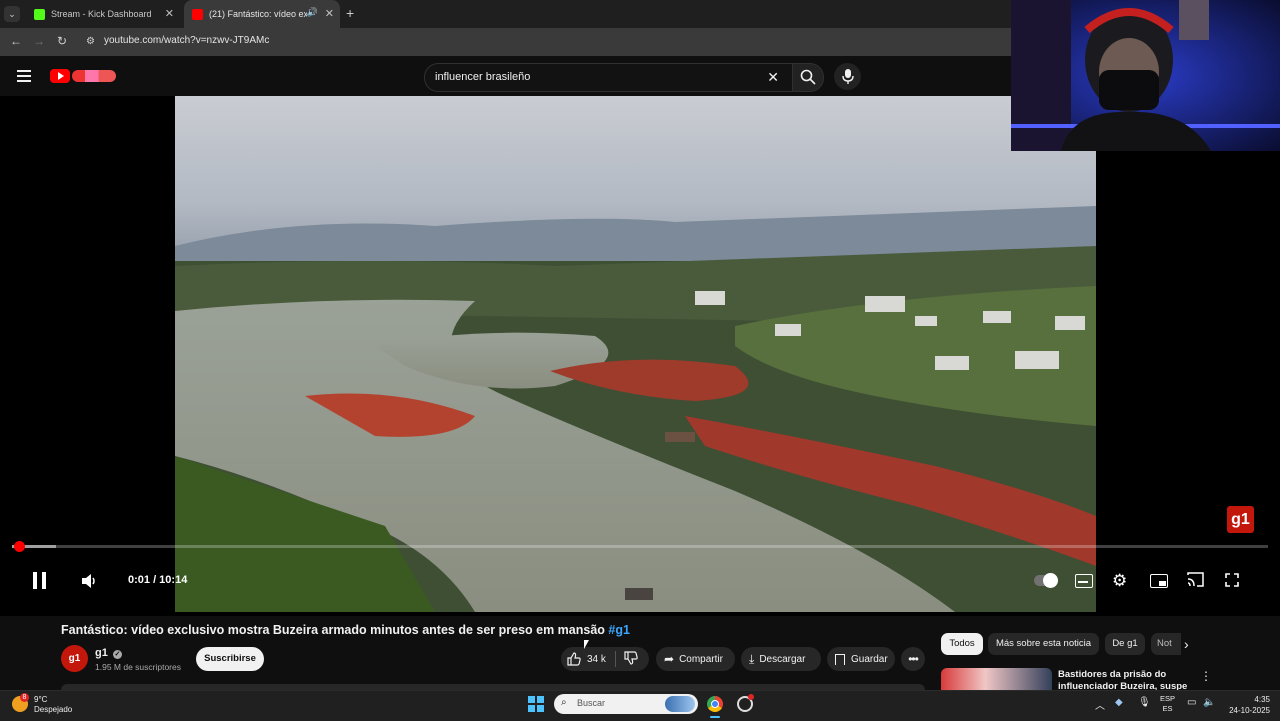 The width and height of the screenshot is (1280, 721). What do you see at coordinates (1162, 583) in the screenshot?
I see `miniplayer-icon` at bounding box center [1162, 583].